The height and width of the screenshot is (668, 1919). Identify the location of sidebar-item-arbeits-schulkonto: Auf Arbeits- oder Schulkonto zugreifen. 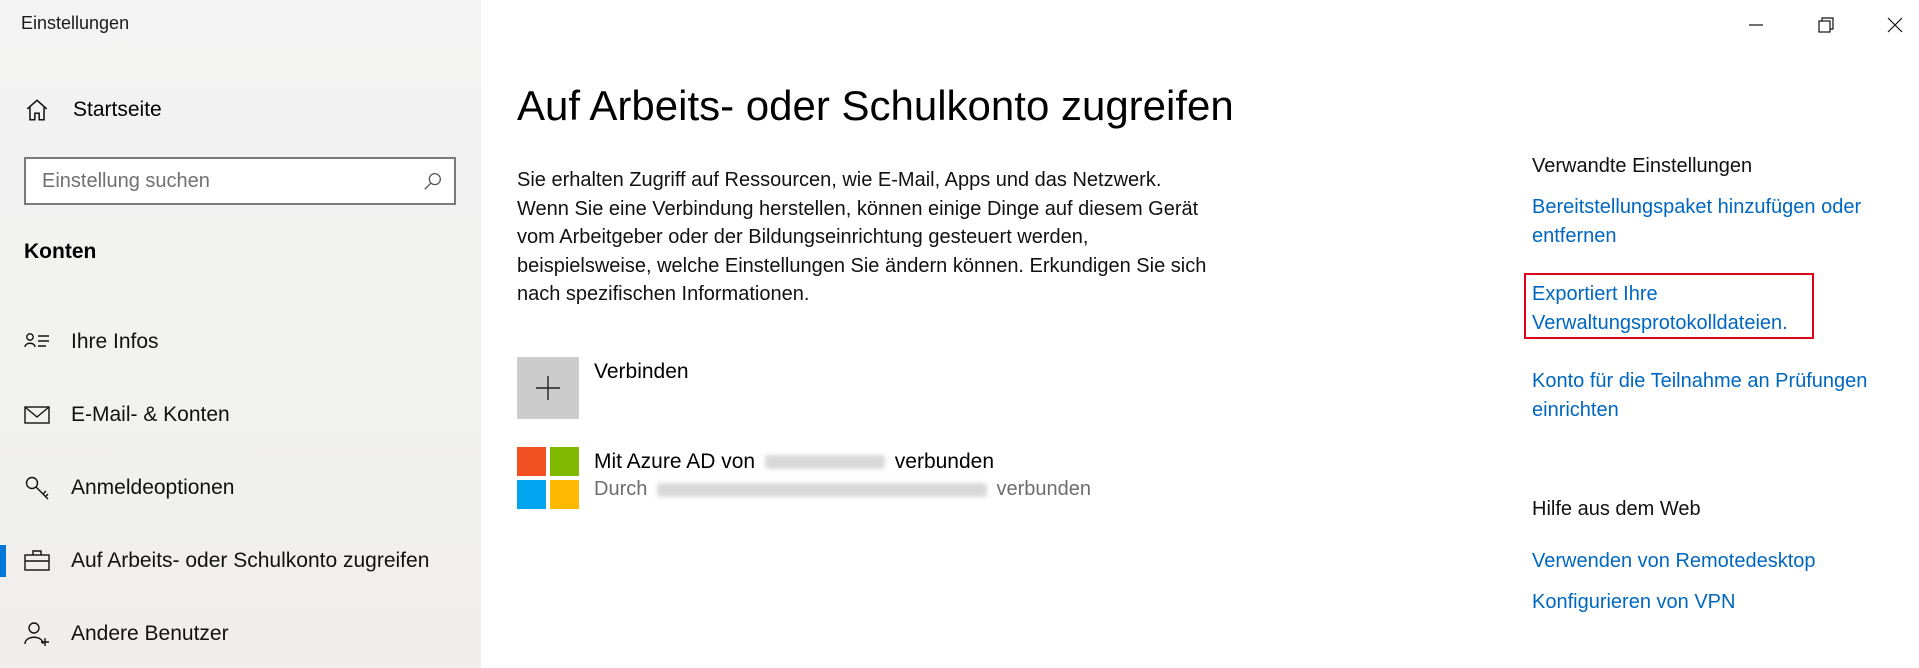
(240, 561).